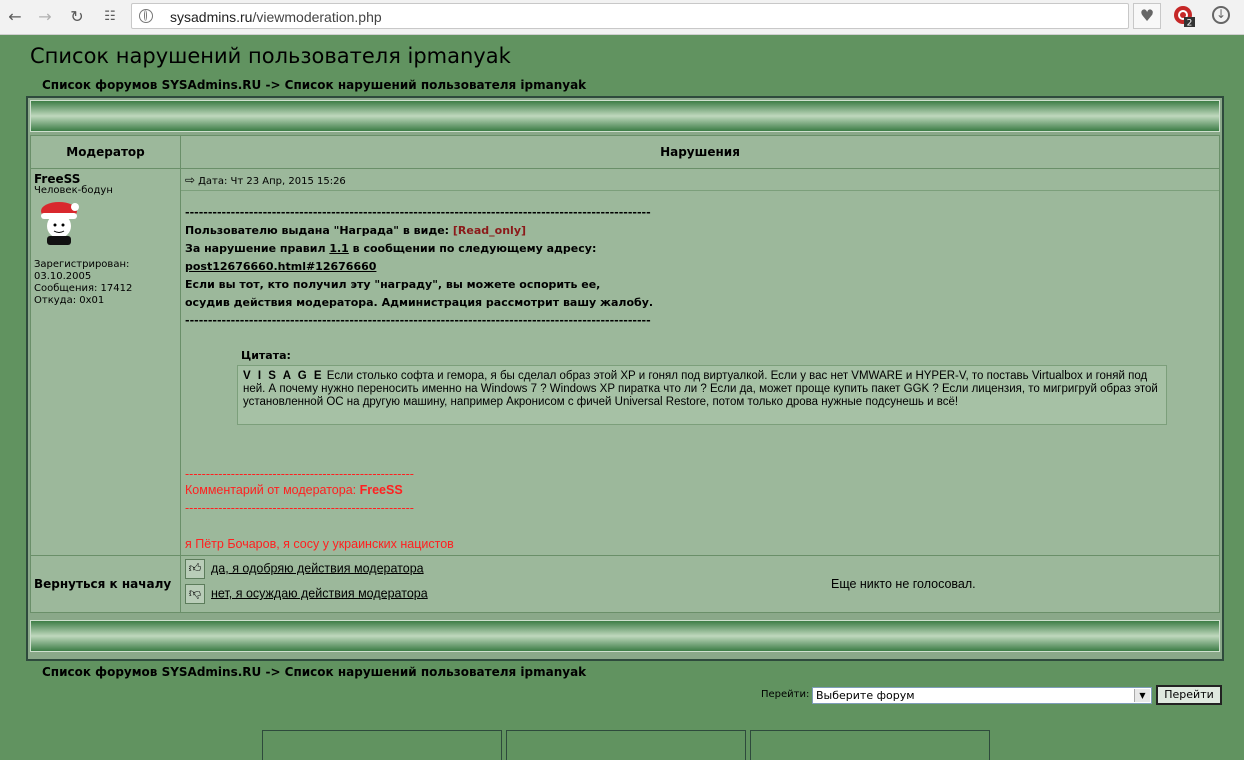 This screenshot has height=760, width=1244. What do you see at coordinates (151, 85) in the screenshot?
I see `breadcrumb-root-link: Список форумов SYSAdmins.RU` at bounding box center [151, 85].